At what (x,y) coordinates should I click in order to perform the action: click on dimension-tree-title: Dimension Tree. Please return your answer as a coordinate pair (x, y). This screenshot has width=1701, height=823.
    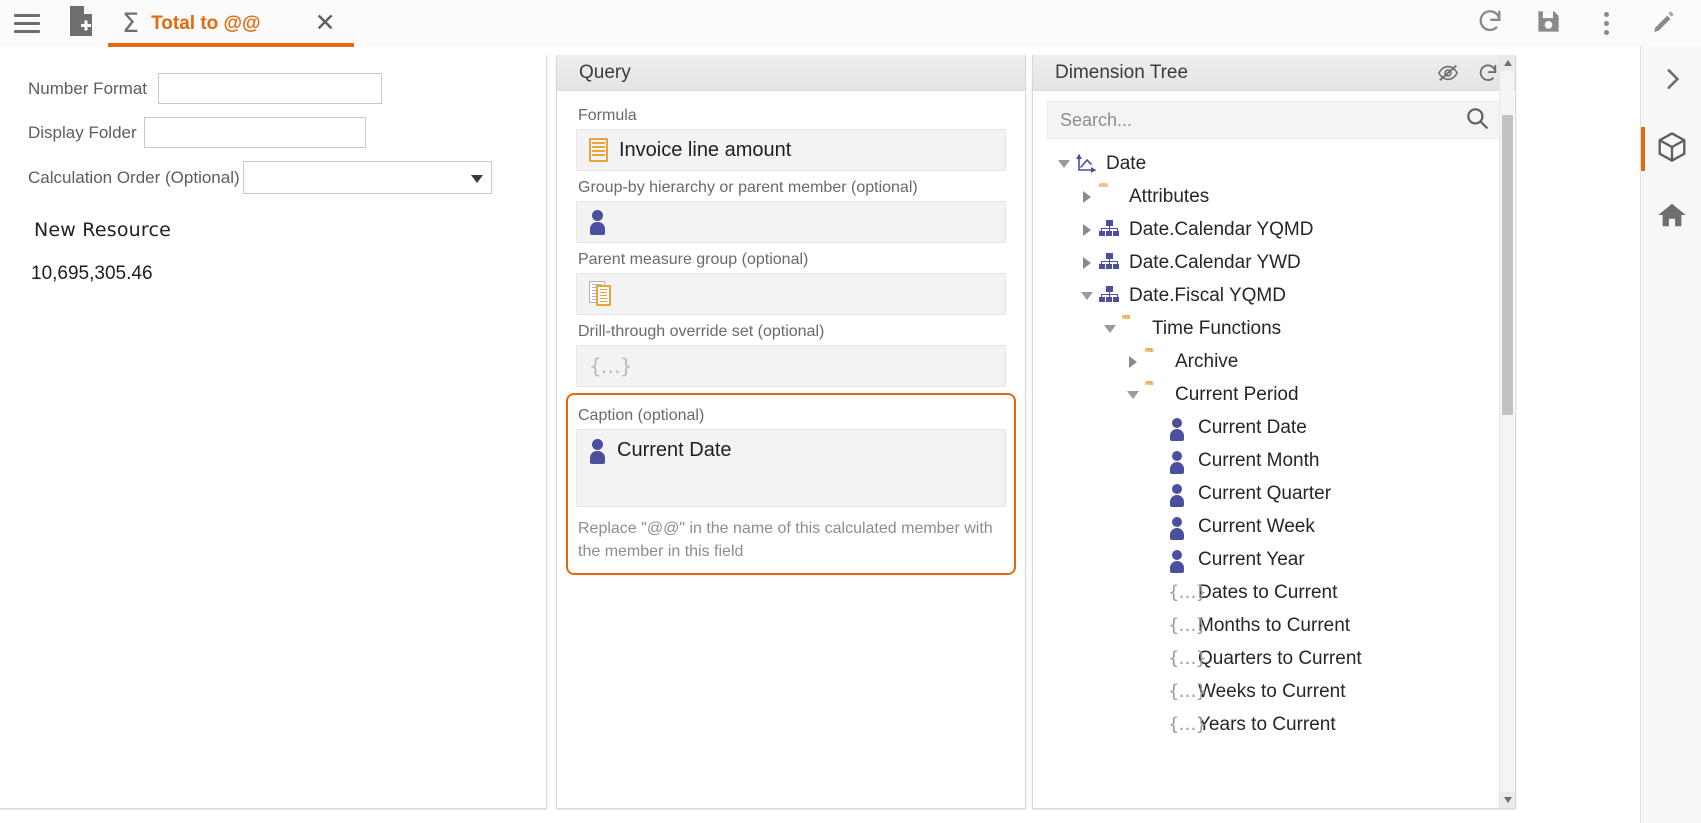
    Looking at the image, I should click on (1122, 72).